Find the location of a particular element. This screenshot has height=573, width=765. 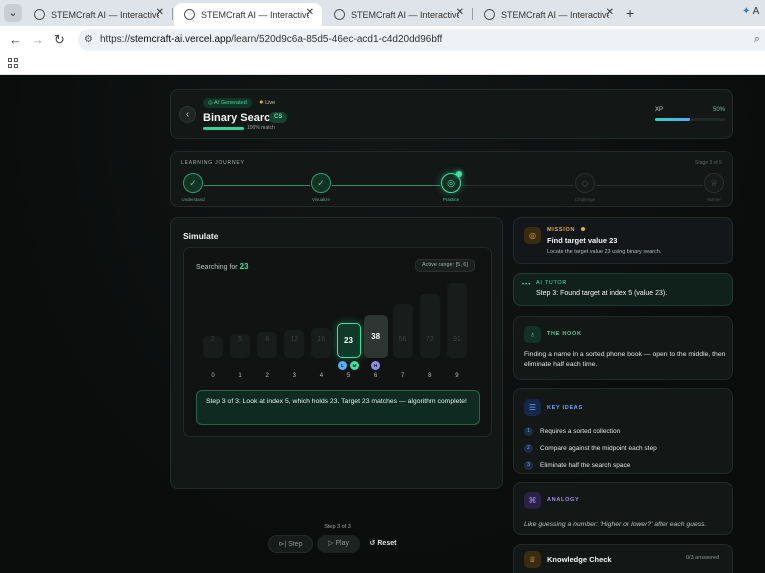

play-button: ▷ Play is located at coordinates (338, 544).